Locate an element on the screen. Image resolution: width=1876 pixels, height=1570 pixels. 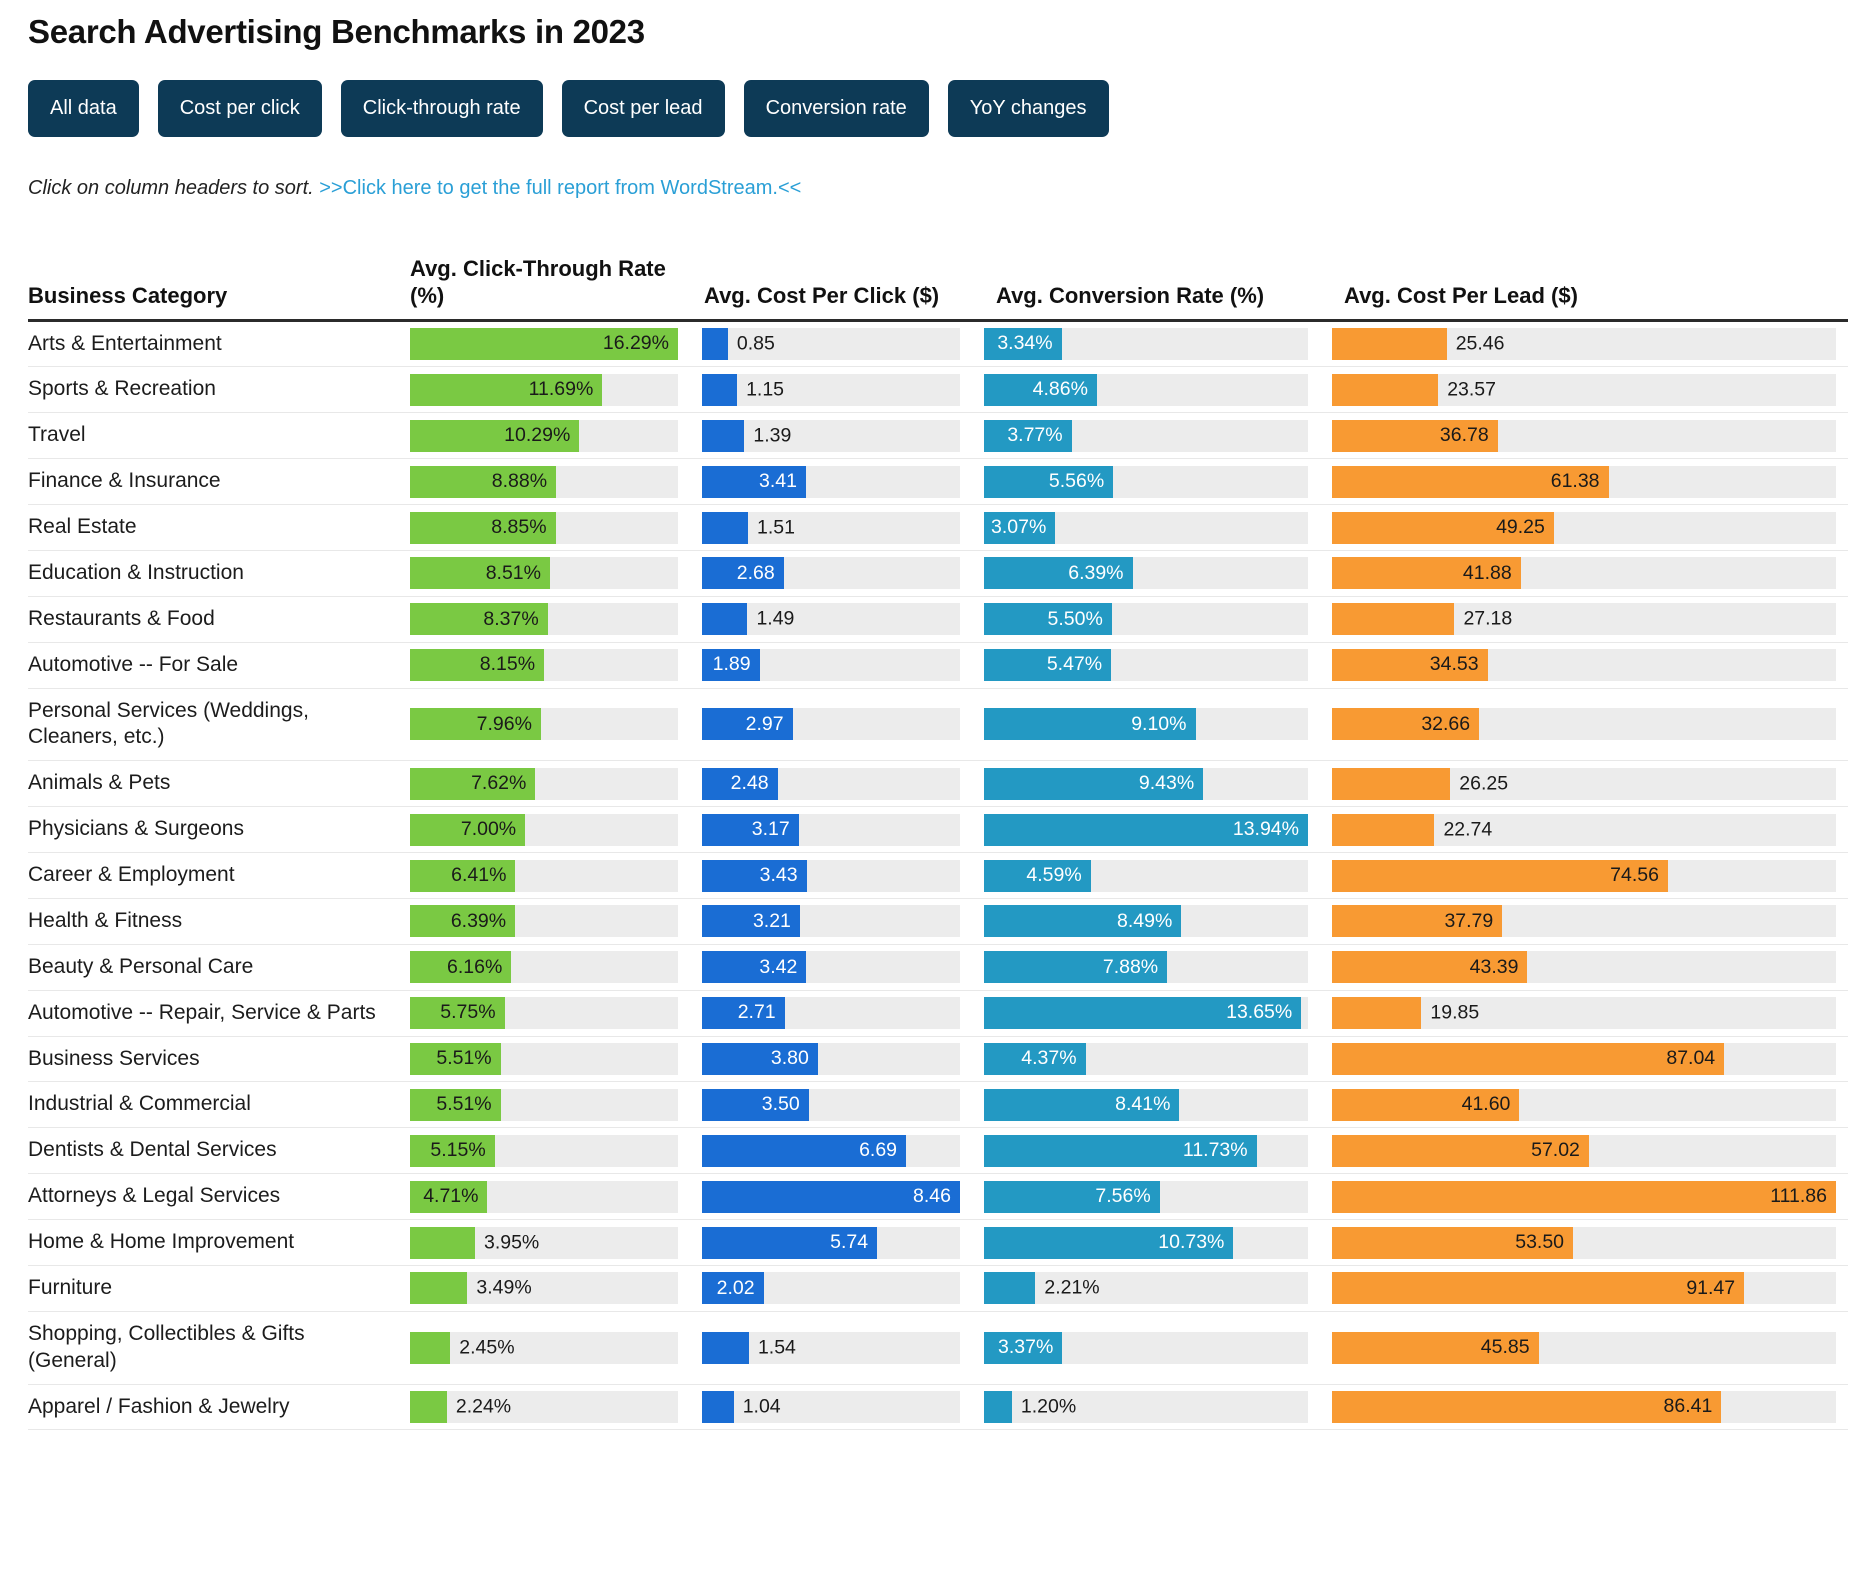
cell-cpc: 2.71 is located at coordinates (831, 1013).